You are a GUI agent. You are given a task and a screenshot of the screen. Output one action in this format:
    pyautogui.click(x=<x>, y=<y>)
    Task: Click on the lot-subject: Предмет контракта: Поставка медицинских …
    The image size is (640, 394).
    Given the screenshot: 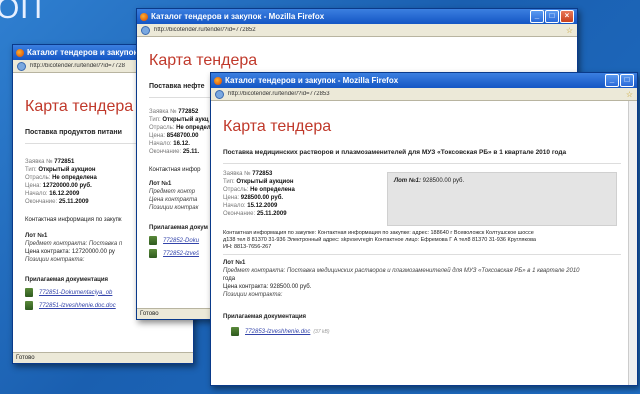 What is the action you would take?
    pyautogui.click(x=401, y=271)
    